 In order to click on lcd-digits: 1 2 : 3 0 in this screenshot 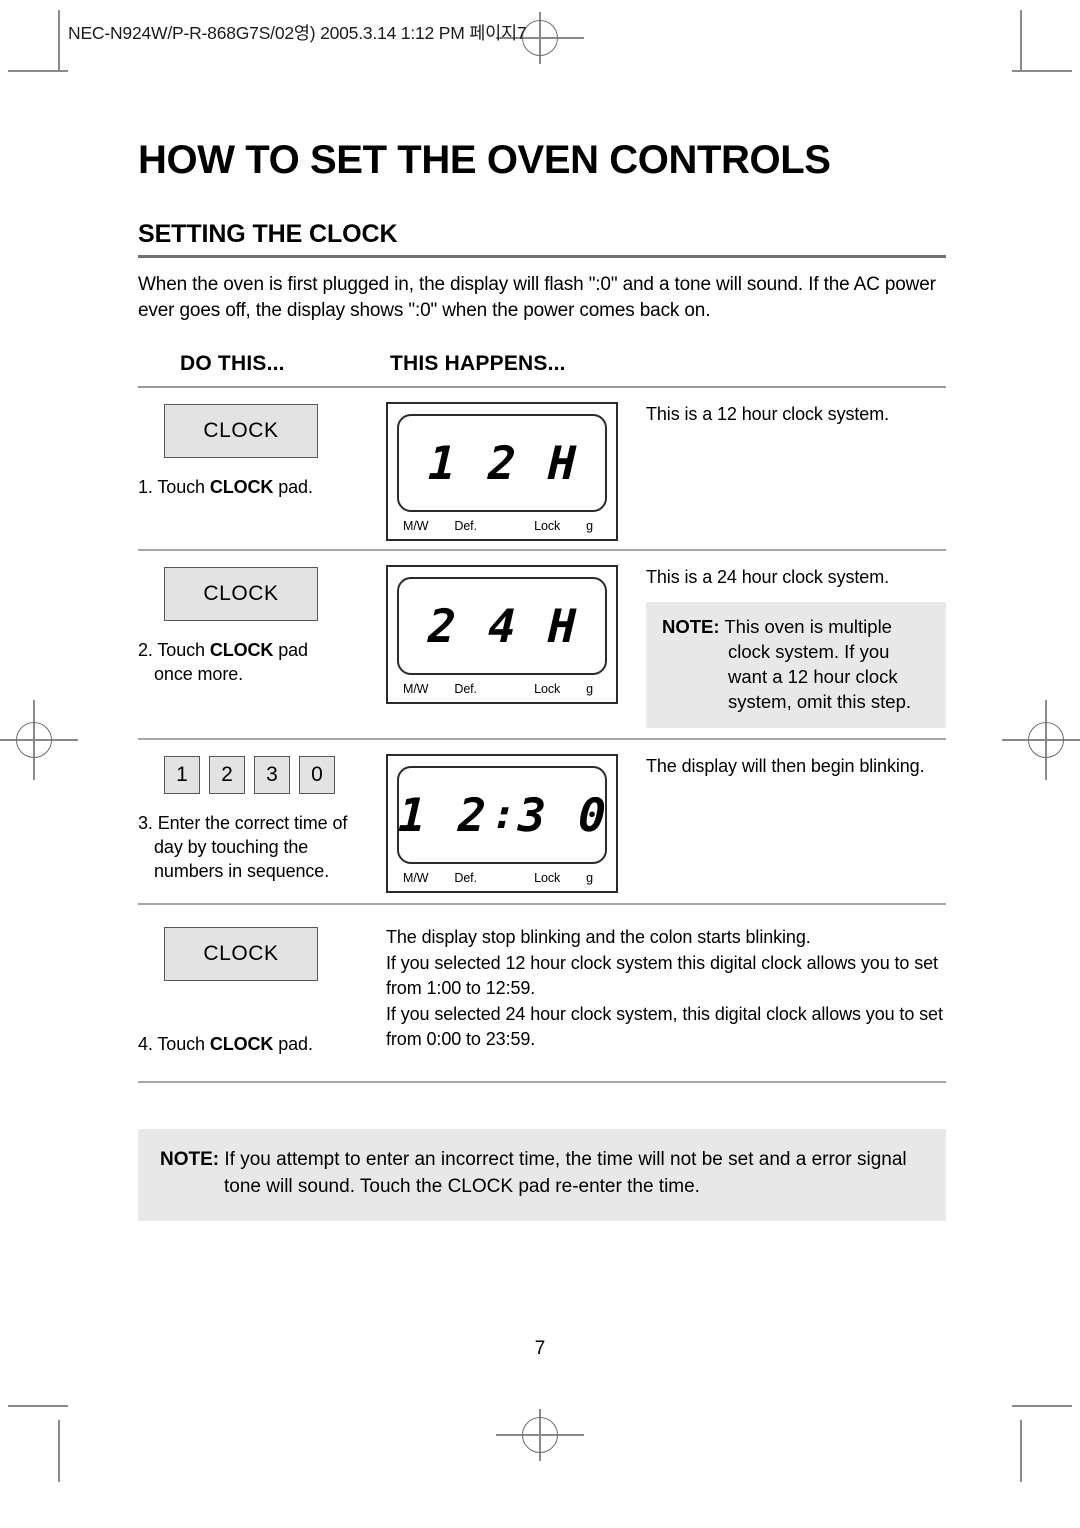, I will do `click(502, 815)`.